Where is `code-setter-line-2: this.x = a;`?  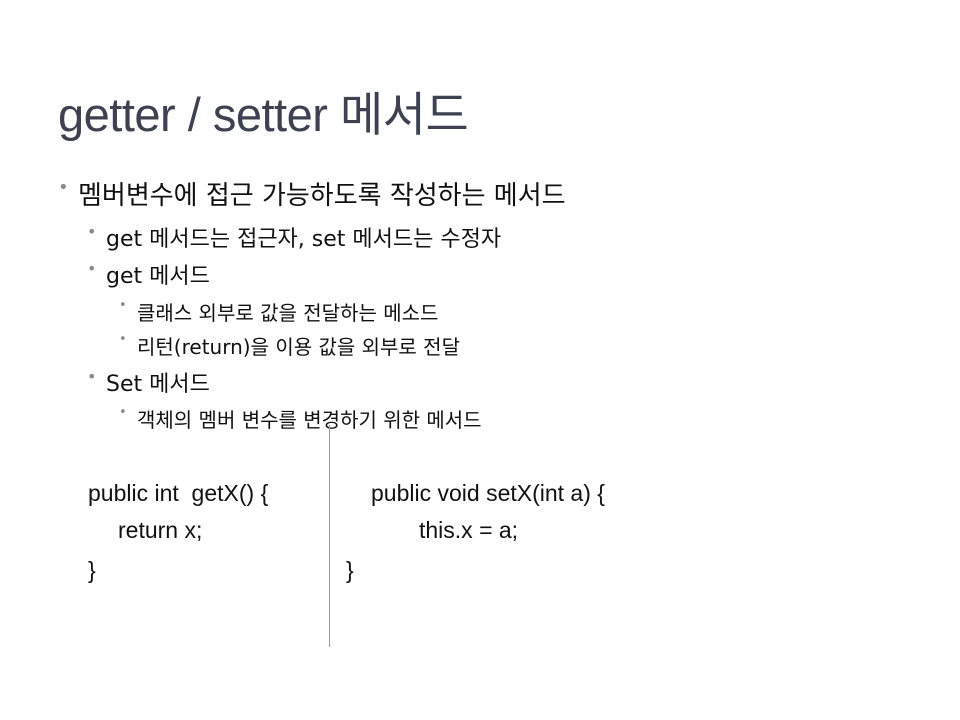
code-setter-line-2: this.x = a; is located at coordinates (469, 530).